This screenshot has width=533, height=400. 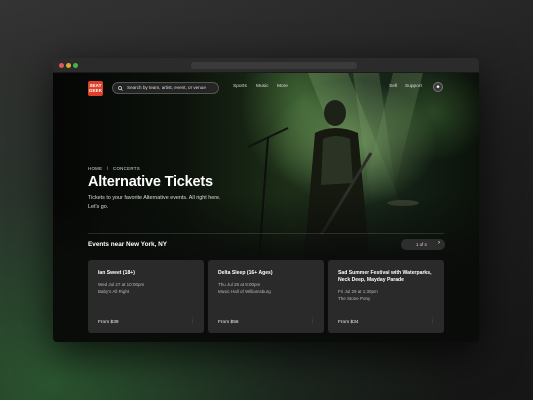 I want to click on section-divider, so click(x=266, y=233).